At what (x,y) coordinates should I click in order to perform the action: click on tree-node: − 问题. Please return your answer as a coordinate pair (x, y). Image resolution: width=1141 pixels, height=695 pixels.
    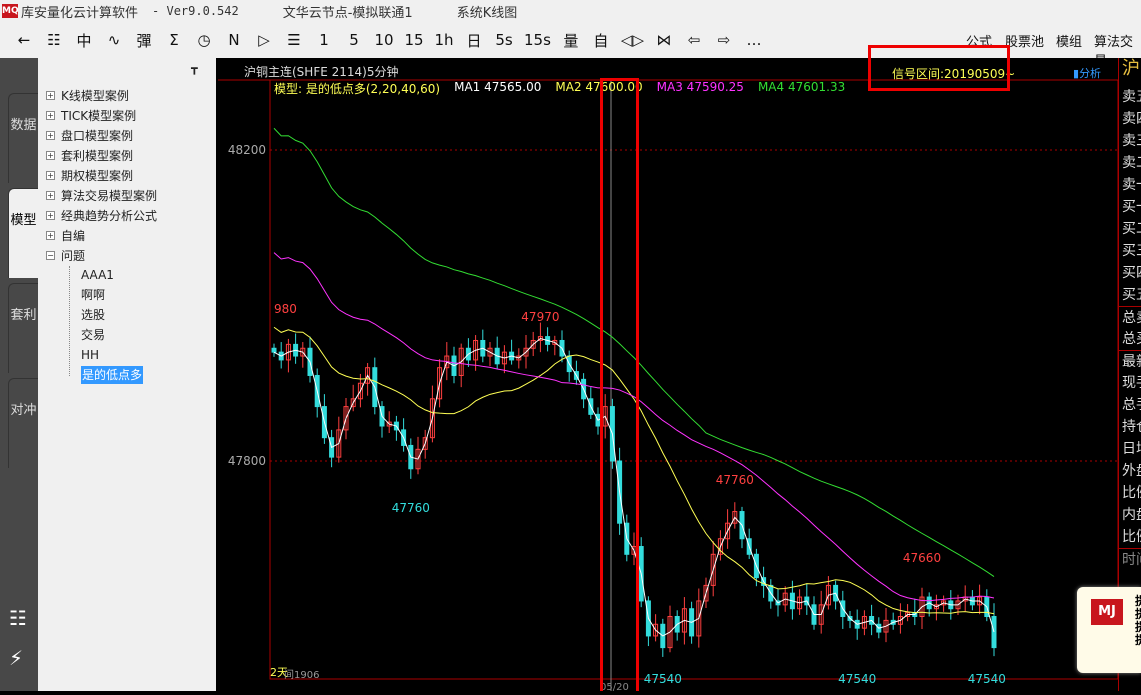
    Looking at the image, I should click on (65, 255).